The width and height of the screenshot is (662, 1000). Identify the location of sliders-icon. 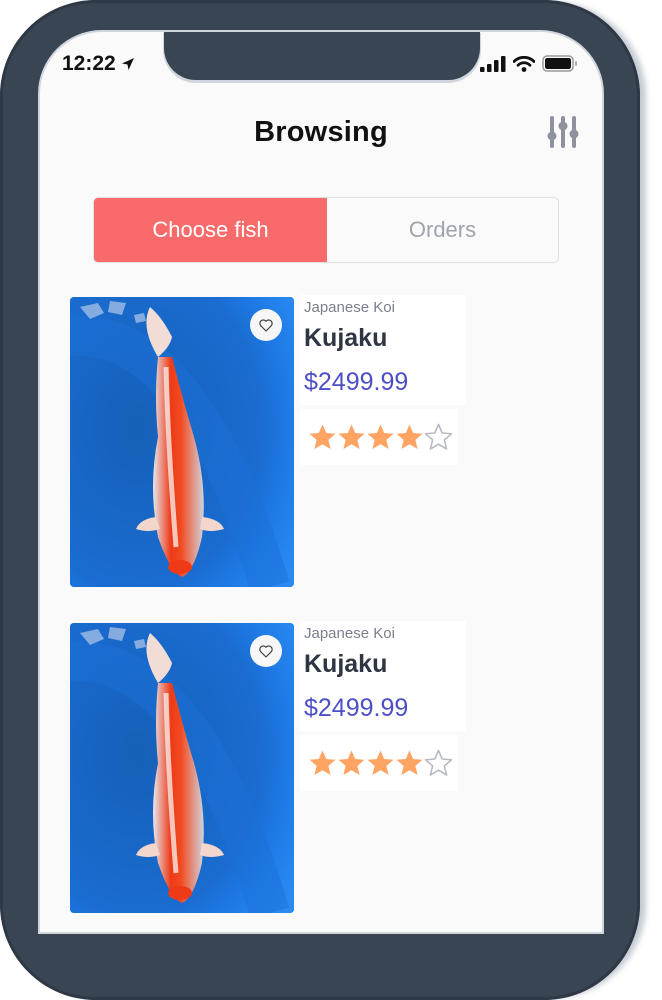
(563, 132).